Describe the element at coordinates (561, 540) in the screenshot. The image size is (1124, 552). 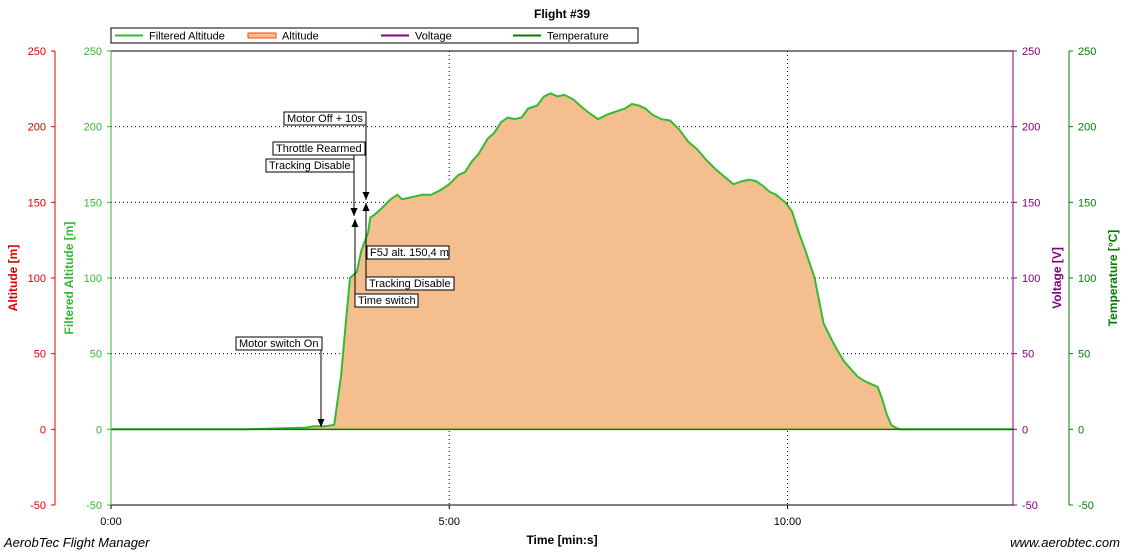
I see `x-axis-label: Time [min:s]` at that location.